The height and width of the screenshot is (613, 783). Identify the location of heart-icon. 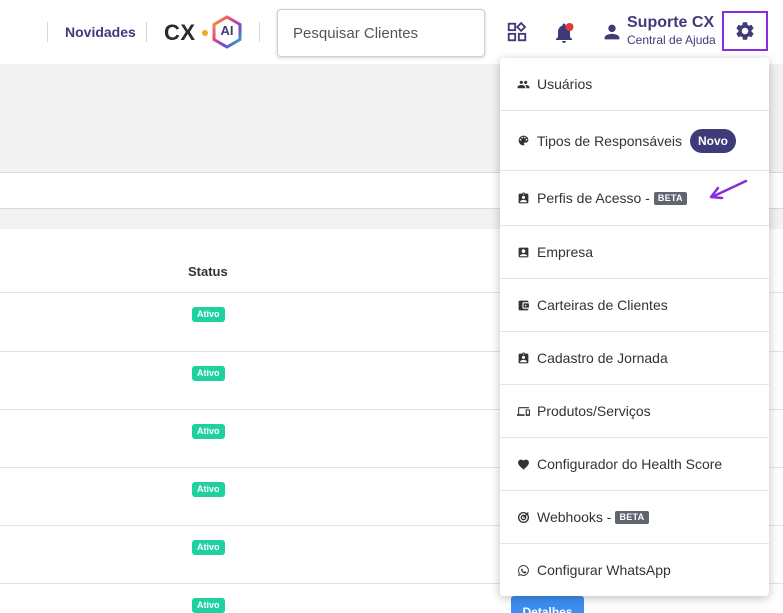
(523, 464).